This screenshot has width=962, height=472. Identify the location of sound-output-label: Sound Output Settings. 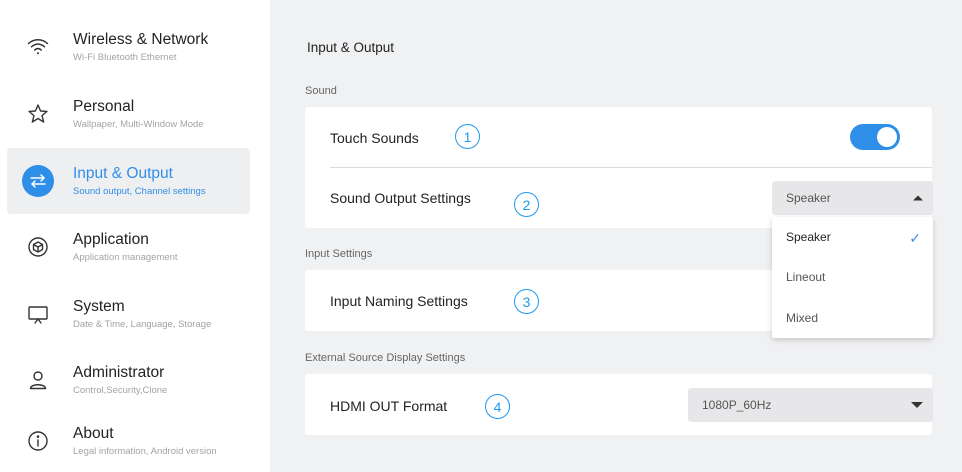
(400, 198).